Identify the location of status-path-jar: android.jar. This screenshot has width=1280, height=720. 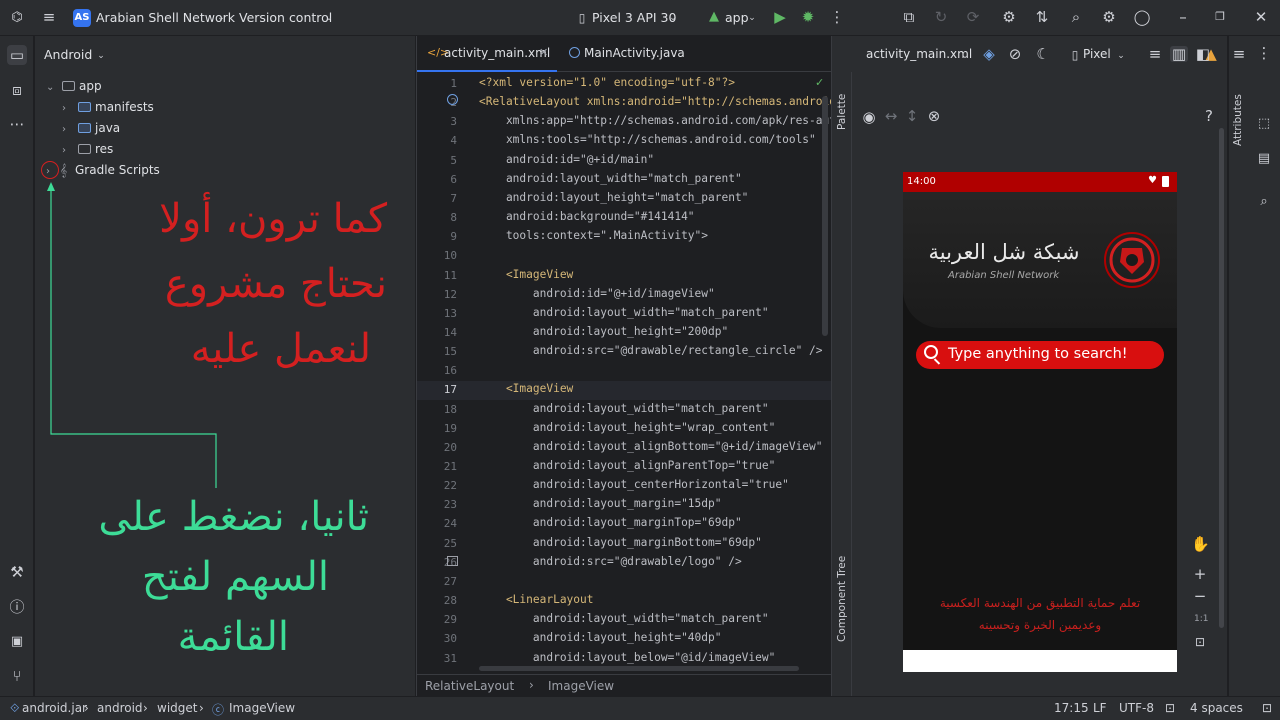
(54, 708).